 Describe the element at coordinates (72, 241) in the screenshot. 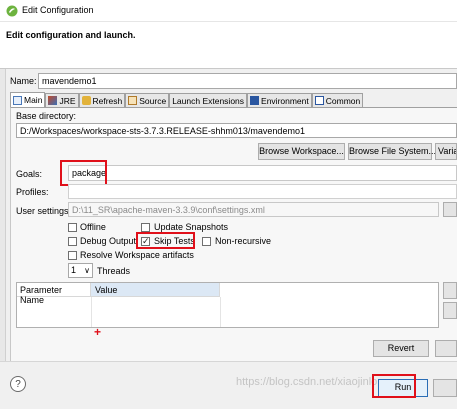

I see `debug-output-checkbox` at that location.